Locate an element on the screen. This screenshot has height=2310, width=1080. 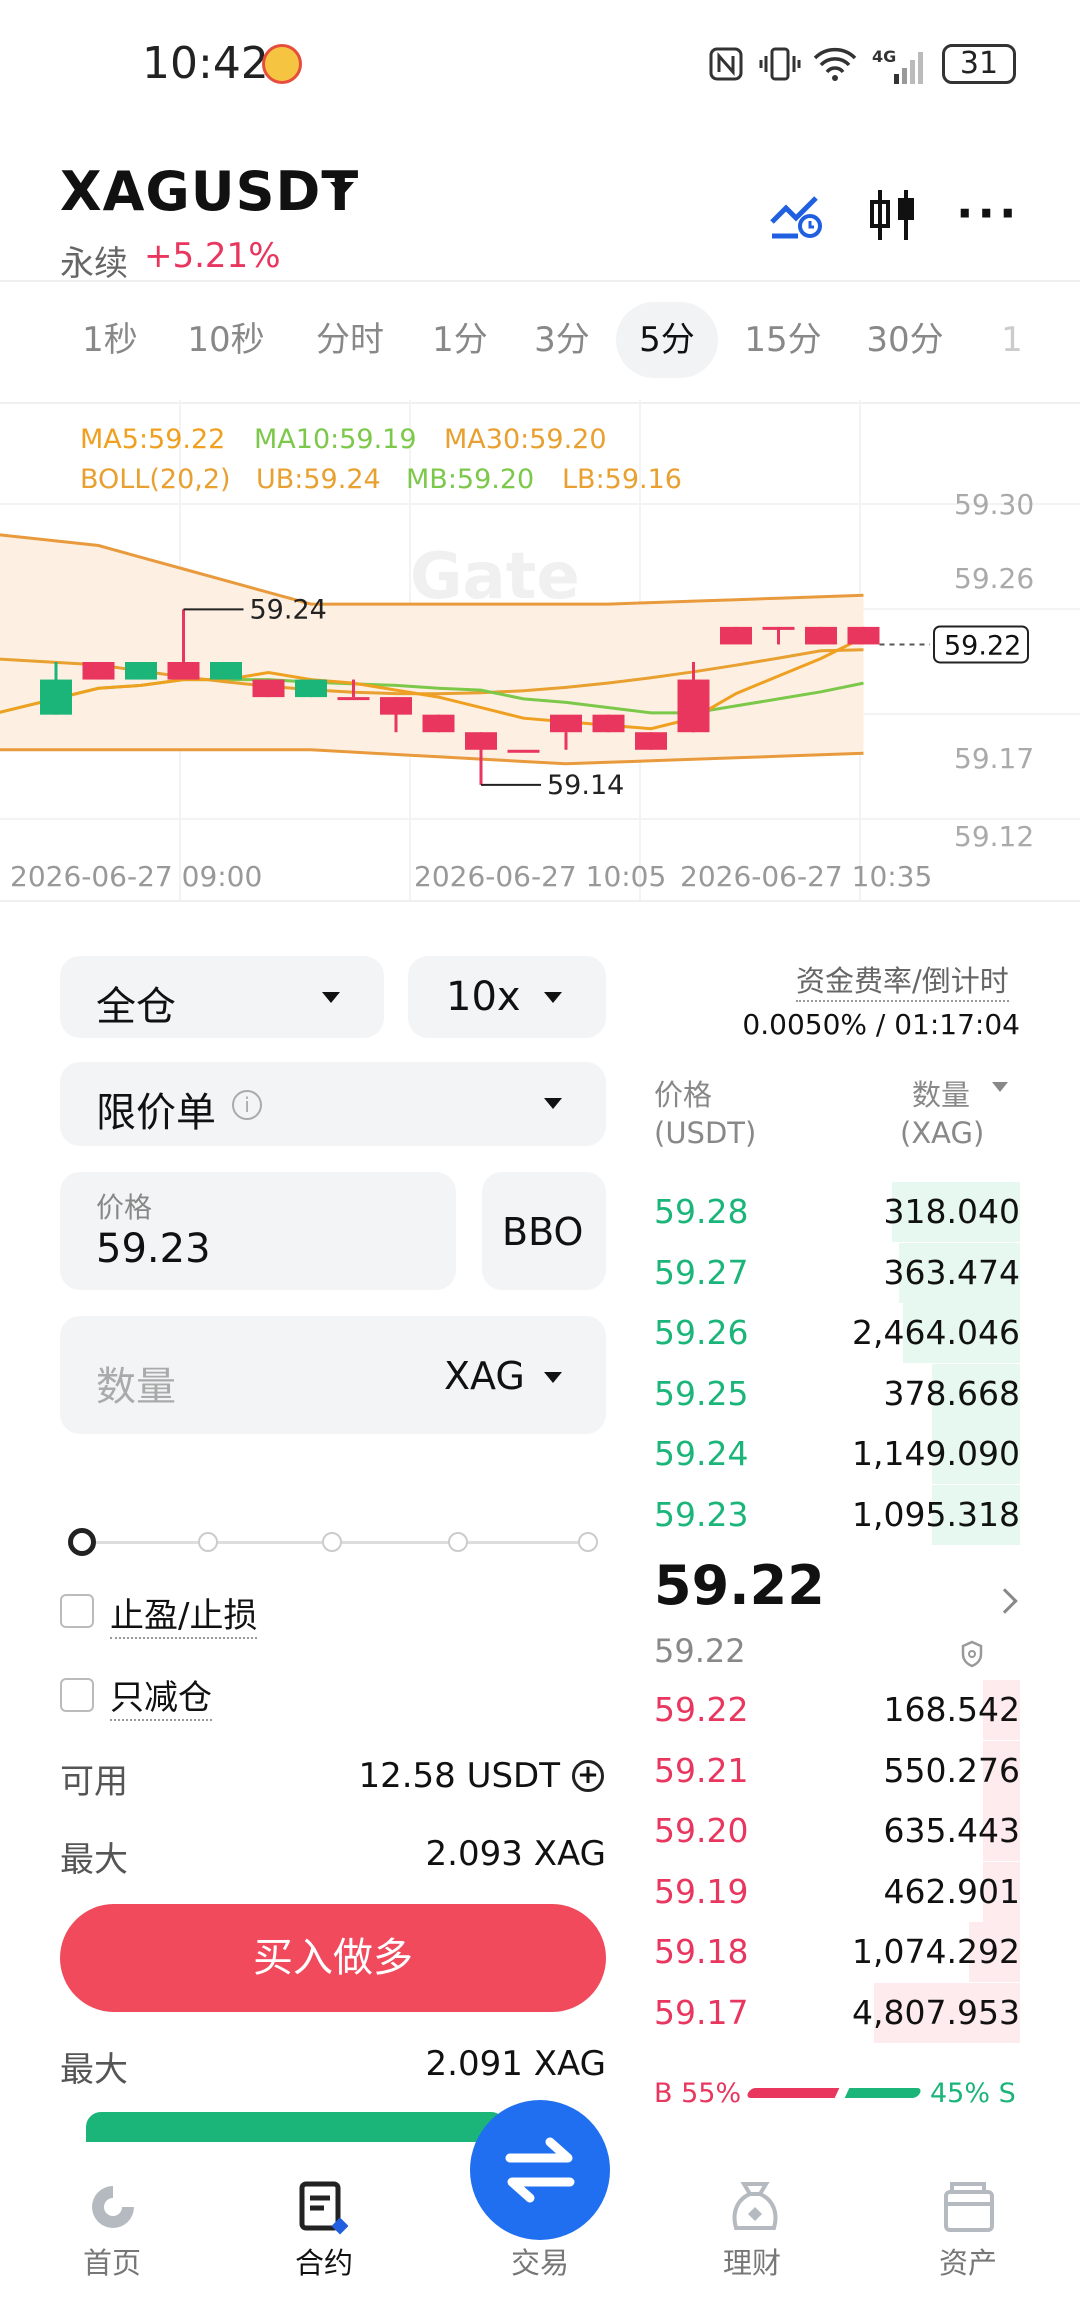
low-price-label: 59.14 is located at coordinates (585, 785).